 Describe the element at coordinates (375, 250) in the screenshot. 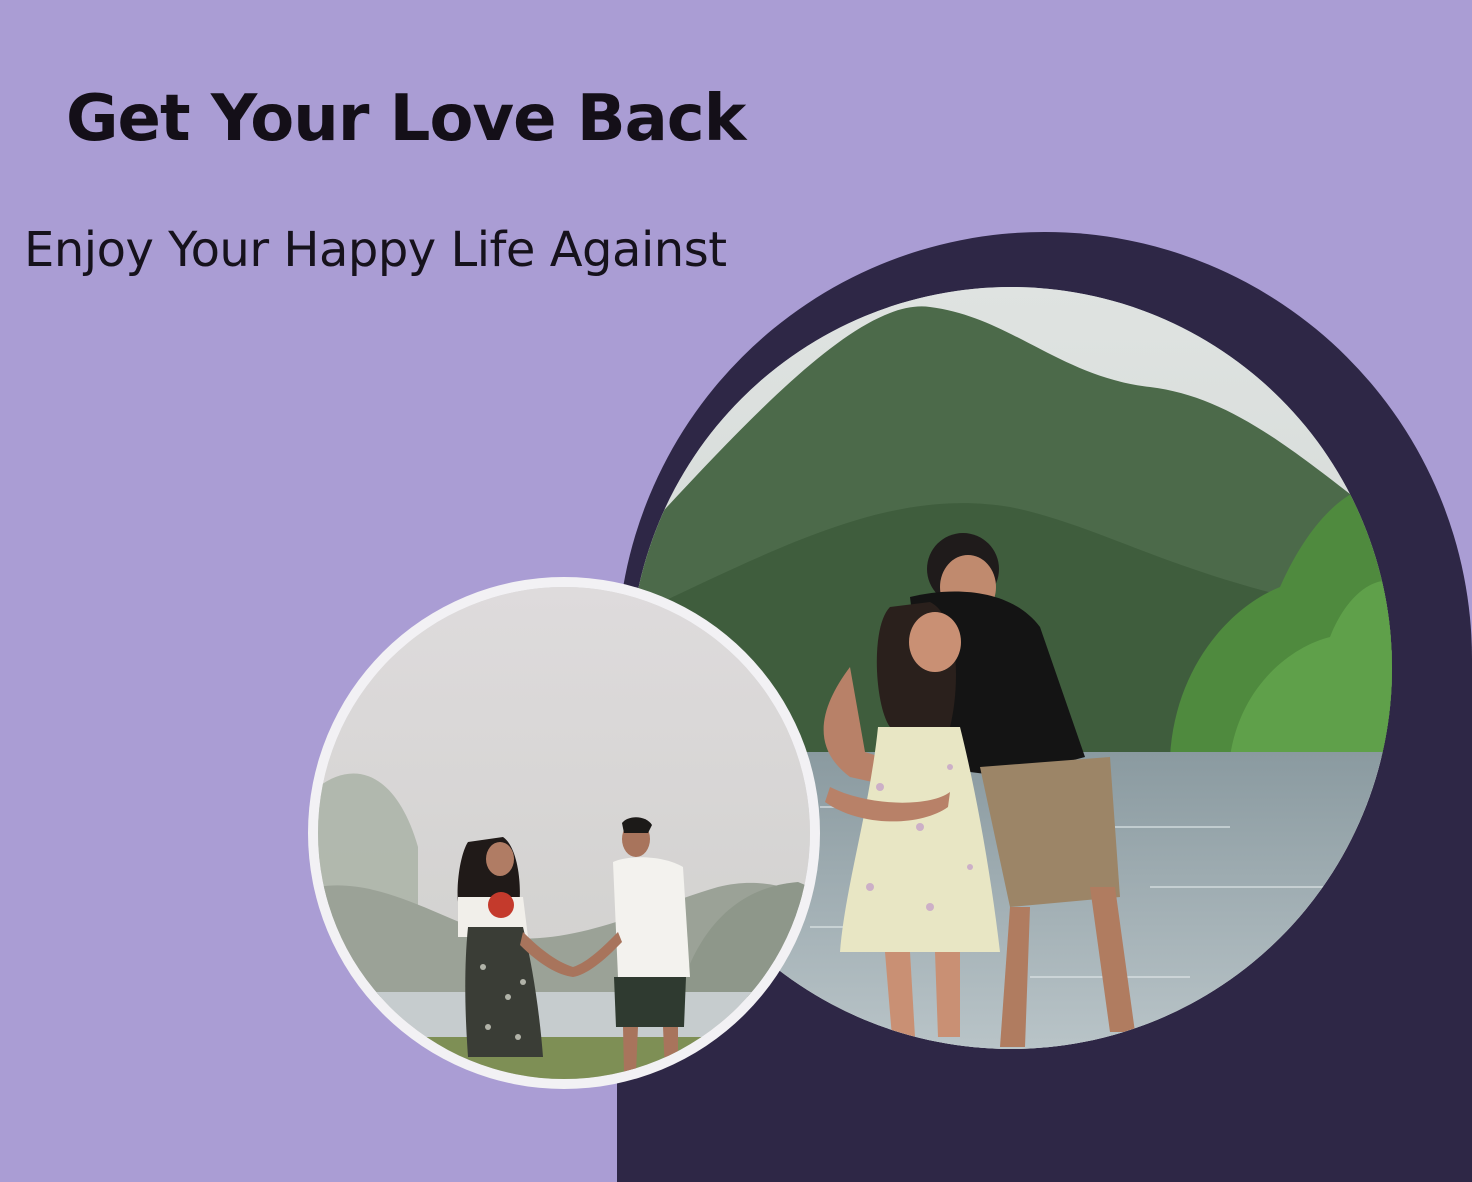

I see `tagline: Enjoy Your Happy Life Against` at that location.